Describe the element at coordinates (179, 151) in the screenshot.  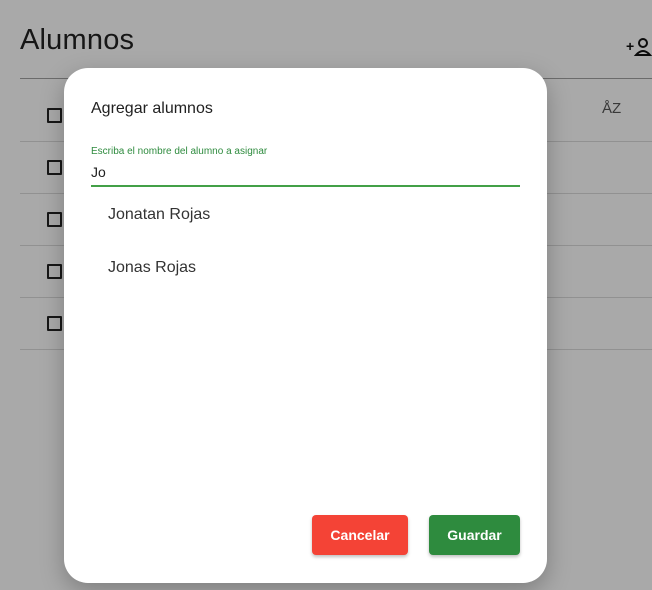
I see `student-search-label: Escriba el nombre del alumno a asignar` at that location.